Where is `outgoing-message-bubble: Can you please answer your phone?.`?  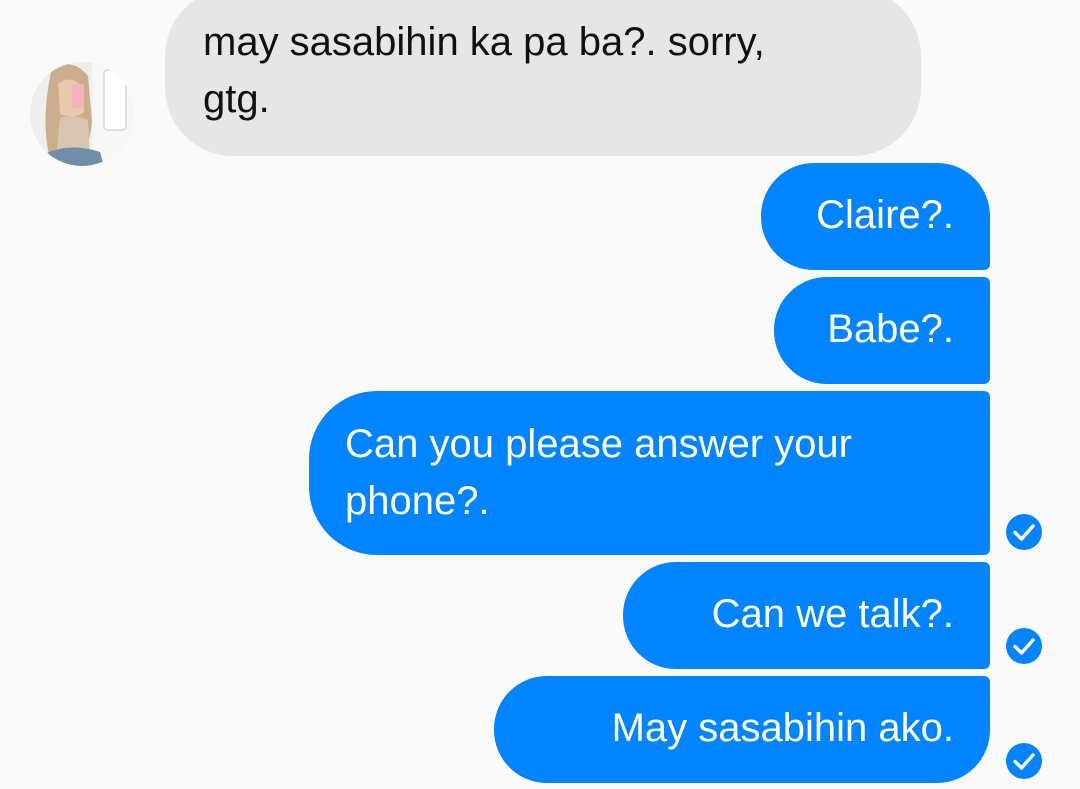
outgoing-message-bubble: Can you please answer your phone?. is located at coordinates (649, 473).